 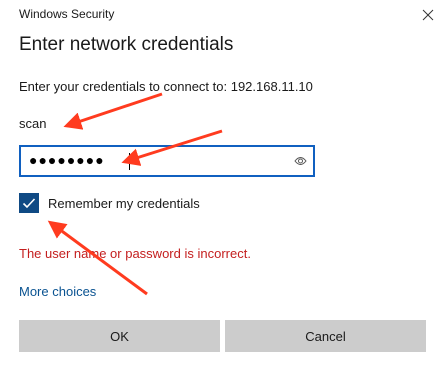 What do you see at coordinates (124, 203) in the screenshot?
I see `remember-label: Remember my credentials` at bounding box center [124, 203].